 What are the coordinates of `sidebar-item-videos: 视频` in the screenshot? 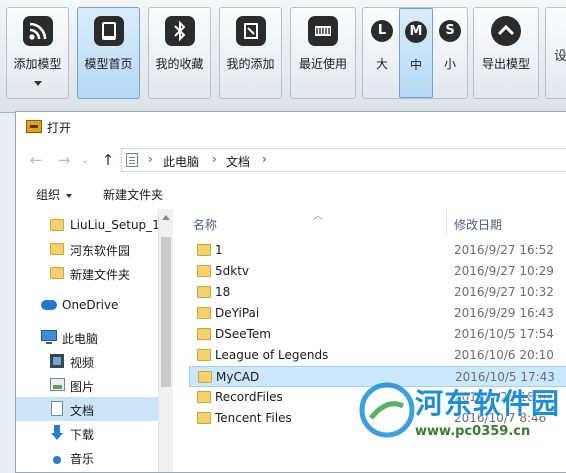 It's located at (87, 361).